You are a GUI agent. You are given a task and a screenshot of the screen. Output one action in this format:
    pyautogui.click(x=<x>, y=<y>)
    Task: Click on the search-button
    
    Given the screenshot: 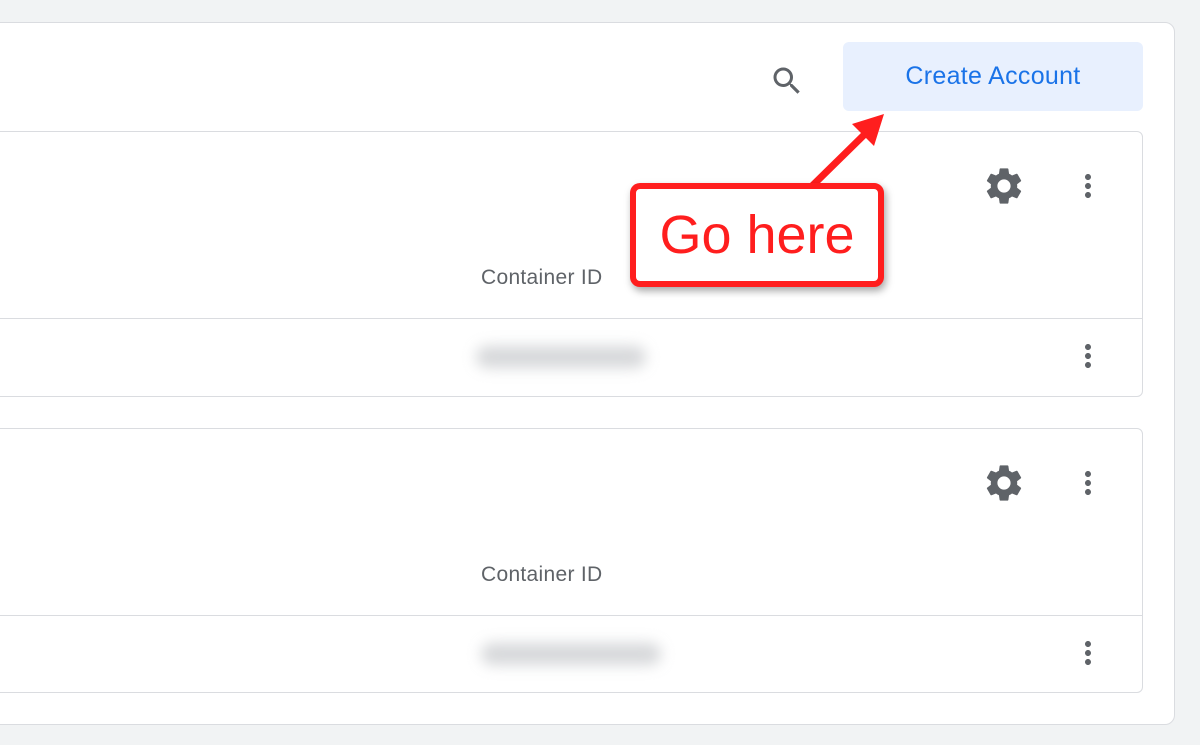 What is the action you would take?
    pyautogui.click(x=787, y=81)
    